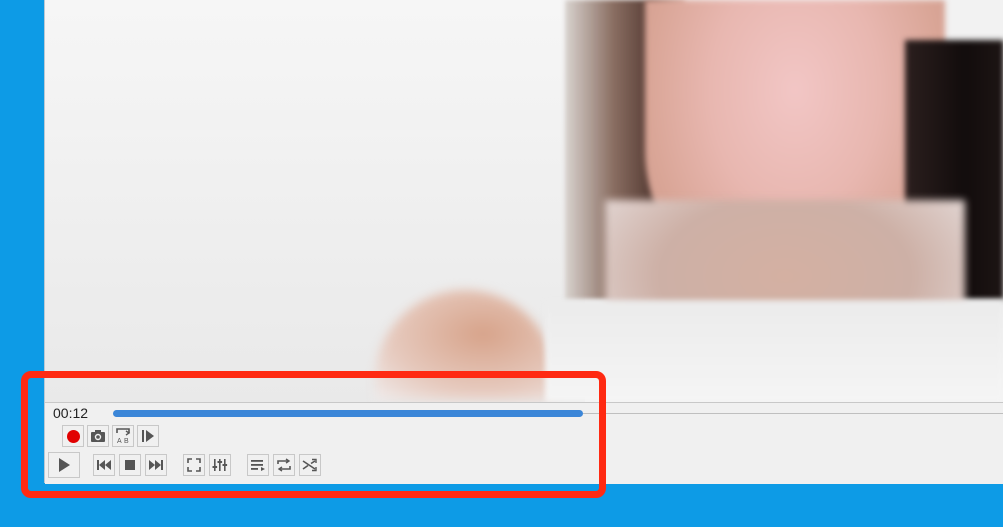 Image resolution: width=1003 pixels, height=527 pixels. I want to click on loop-icon, so click(284, 465).